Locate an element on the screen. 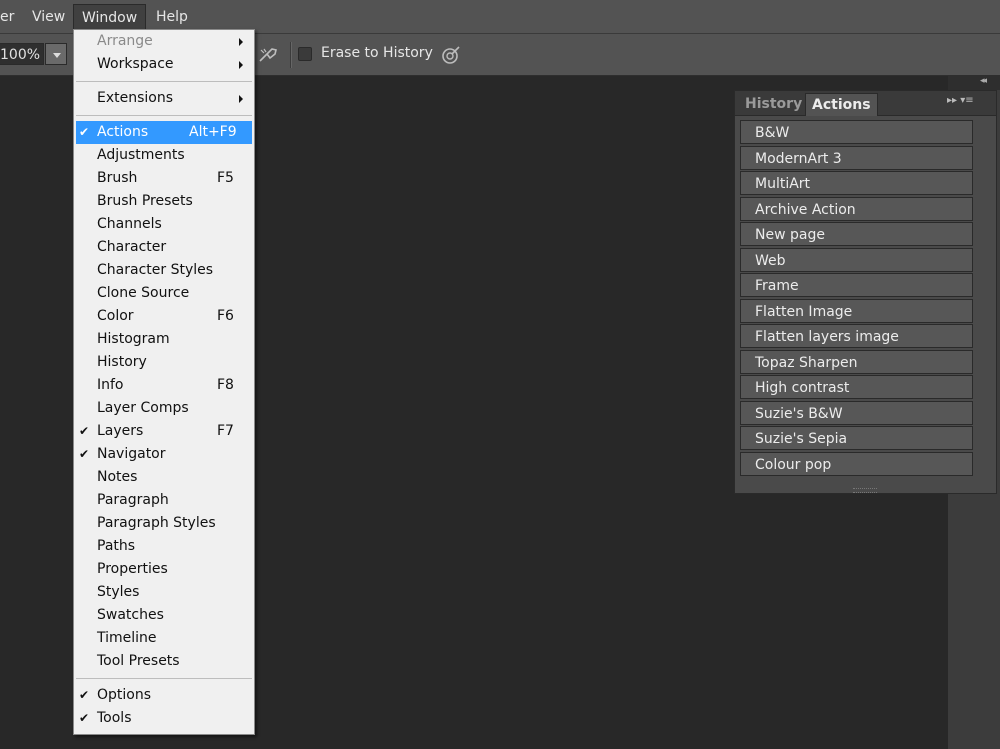 The image size is (1000, 749). menu-item-layers: ✔ Layers F7 is located at coordinates (164, 431).